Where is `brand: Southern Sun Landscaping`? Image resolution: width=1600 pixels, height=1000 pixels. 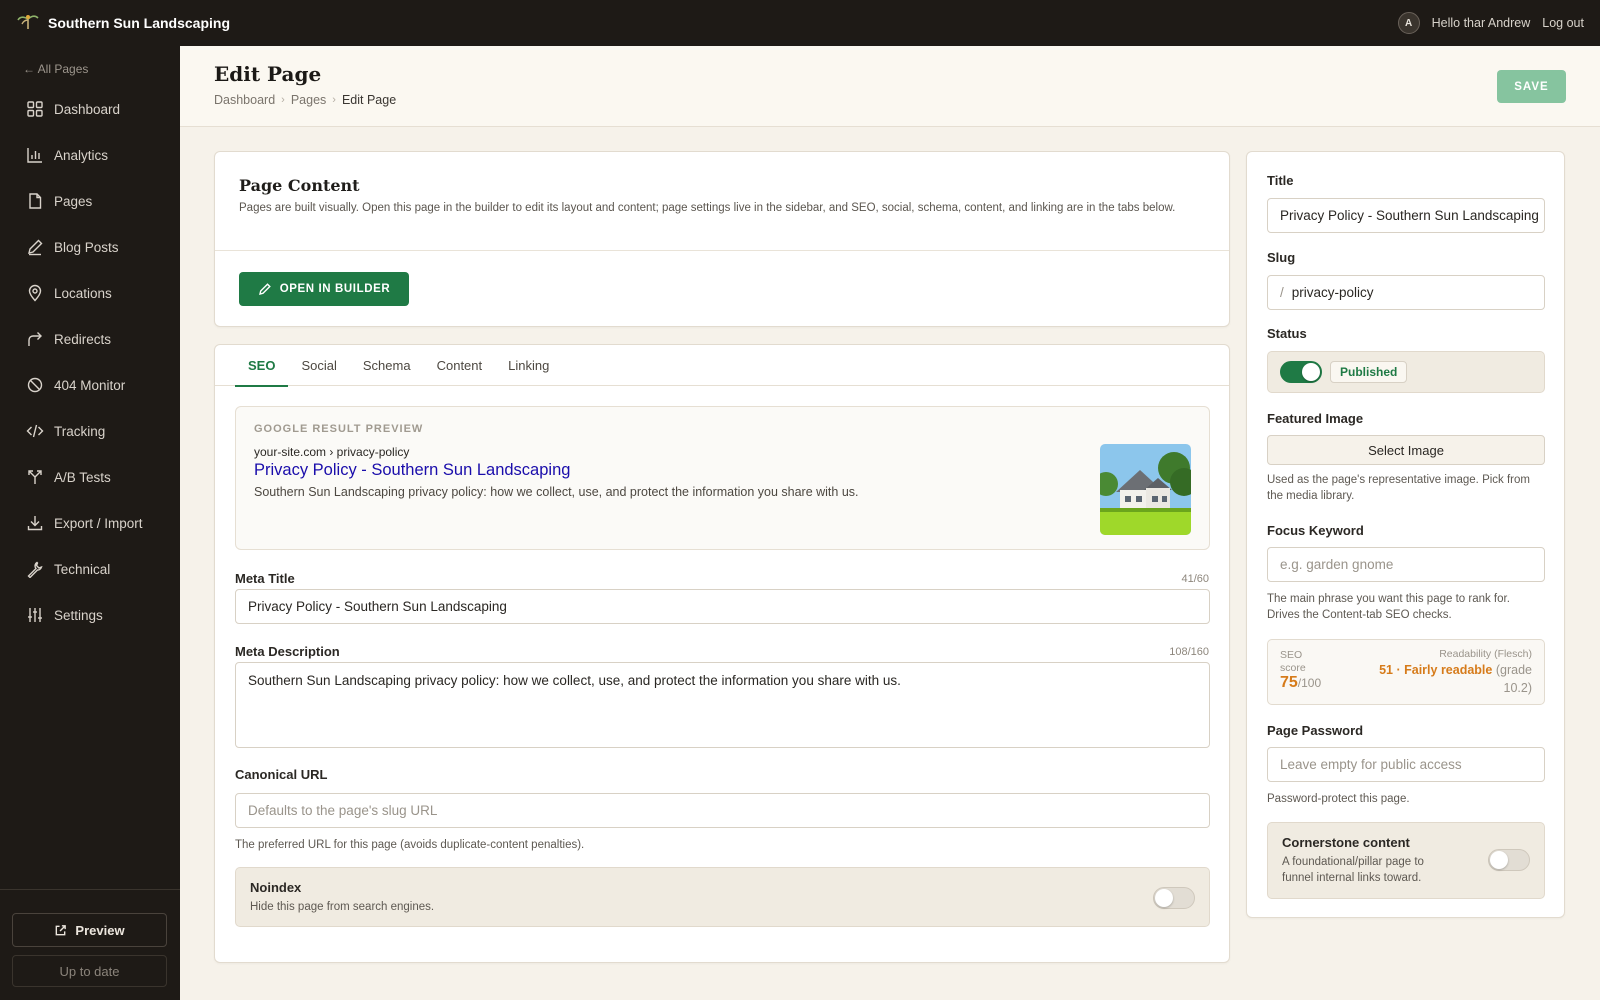 brand: Southern Sun Landscaping is located at coordinates (123, 23).